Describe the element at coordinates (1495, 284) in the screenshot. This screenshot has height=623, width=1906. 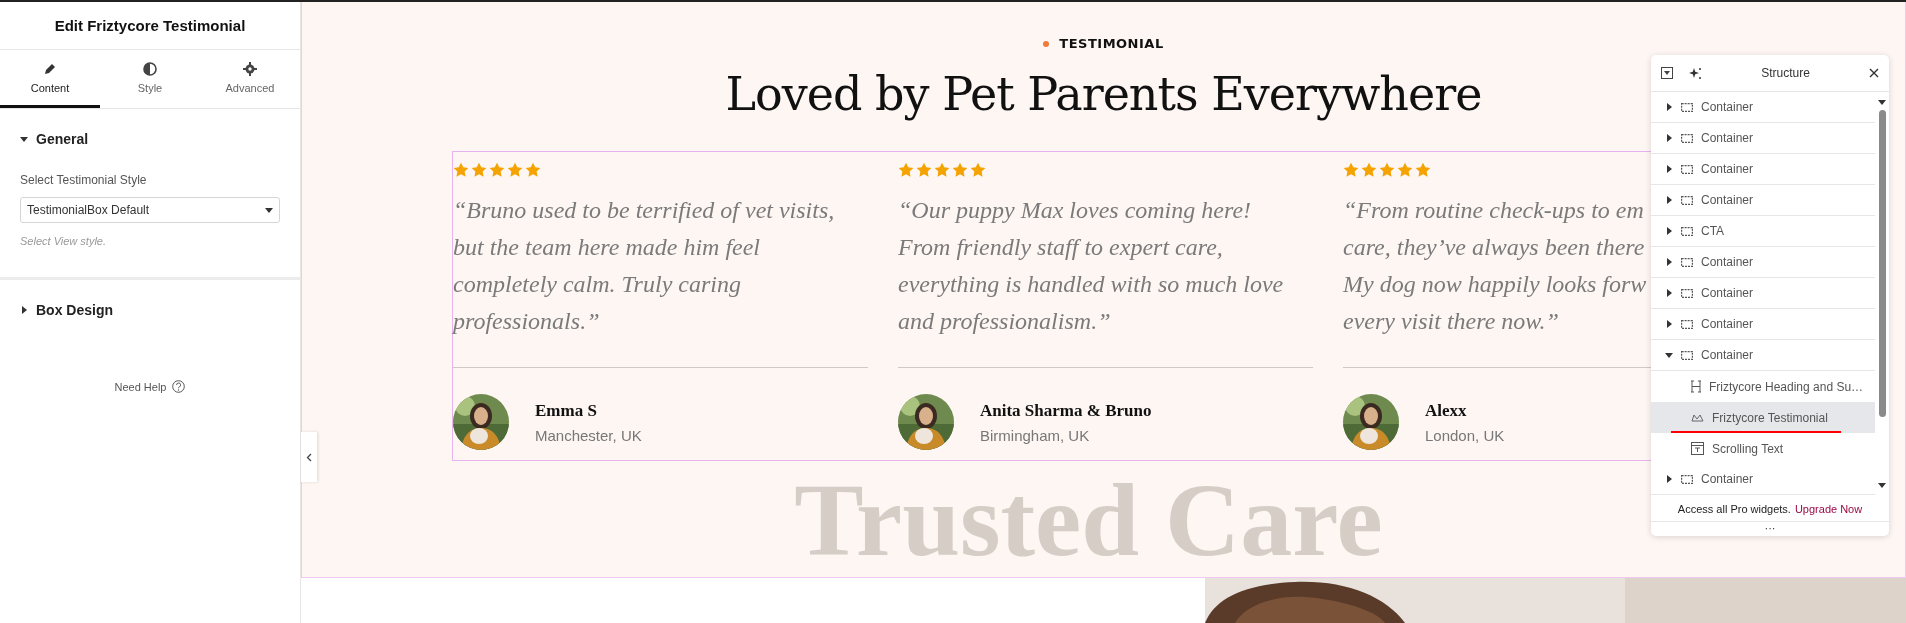
I see `quote-text: My dog now happily looks forw` at that location.